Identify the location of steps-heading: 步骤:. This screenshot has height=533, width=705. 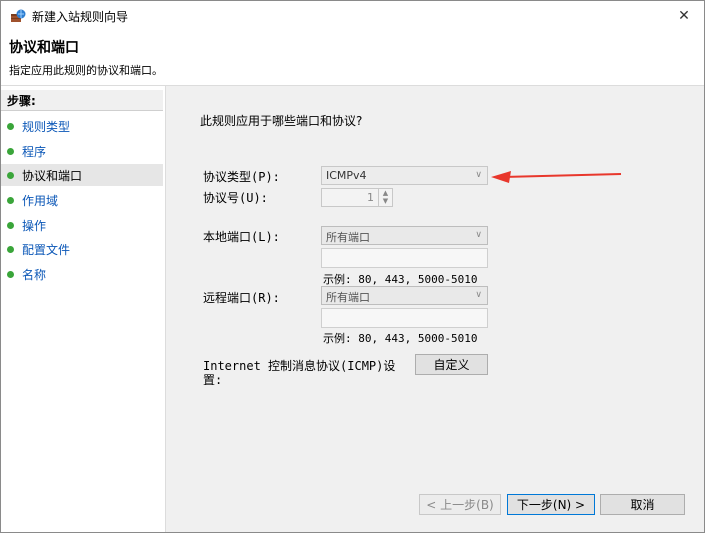
(82, 100).